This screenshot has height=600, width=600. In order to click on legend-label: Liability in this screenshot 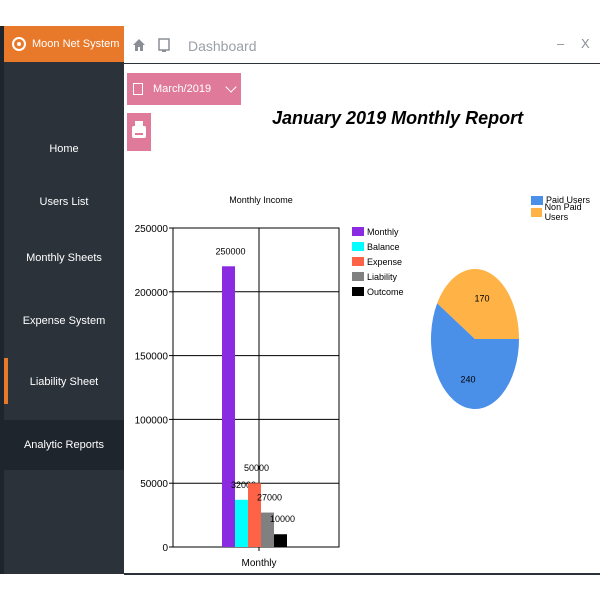, I will do `click(382, 276)`.